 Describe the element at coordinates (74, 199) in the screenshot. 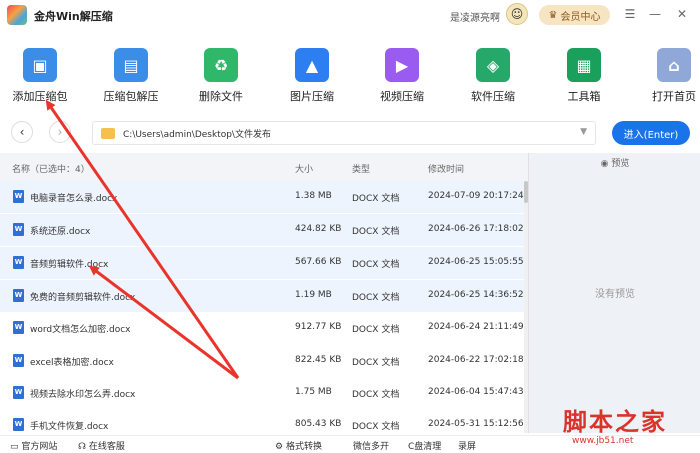

I see `file-name: 电脑录音怎么录.docx` at that location.